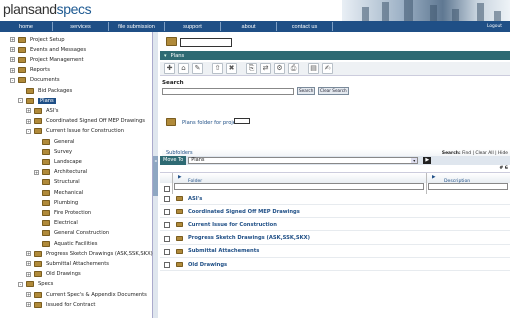 Image resolution: width=510 pixels, height=318 pixels. I want to click on tree-item: Mechanical, so click(58, 192).